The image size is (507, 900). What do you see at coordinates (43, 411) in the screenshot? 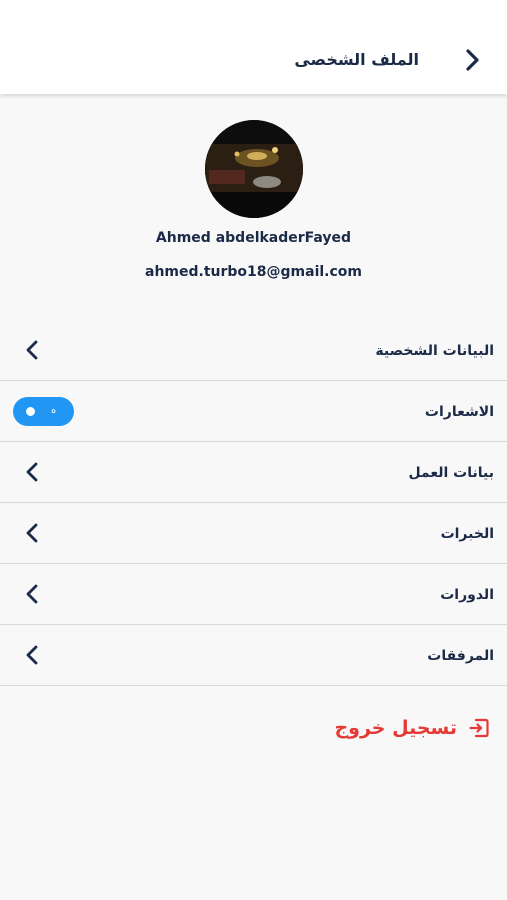
I see `notifications-toggle: ه` at bounding box center [43, 411].